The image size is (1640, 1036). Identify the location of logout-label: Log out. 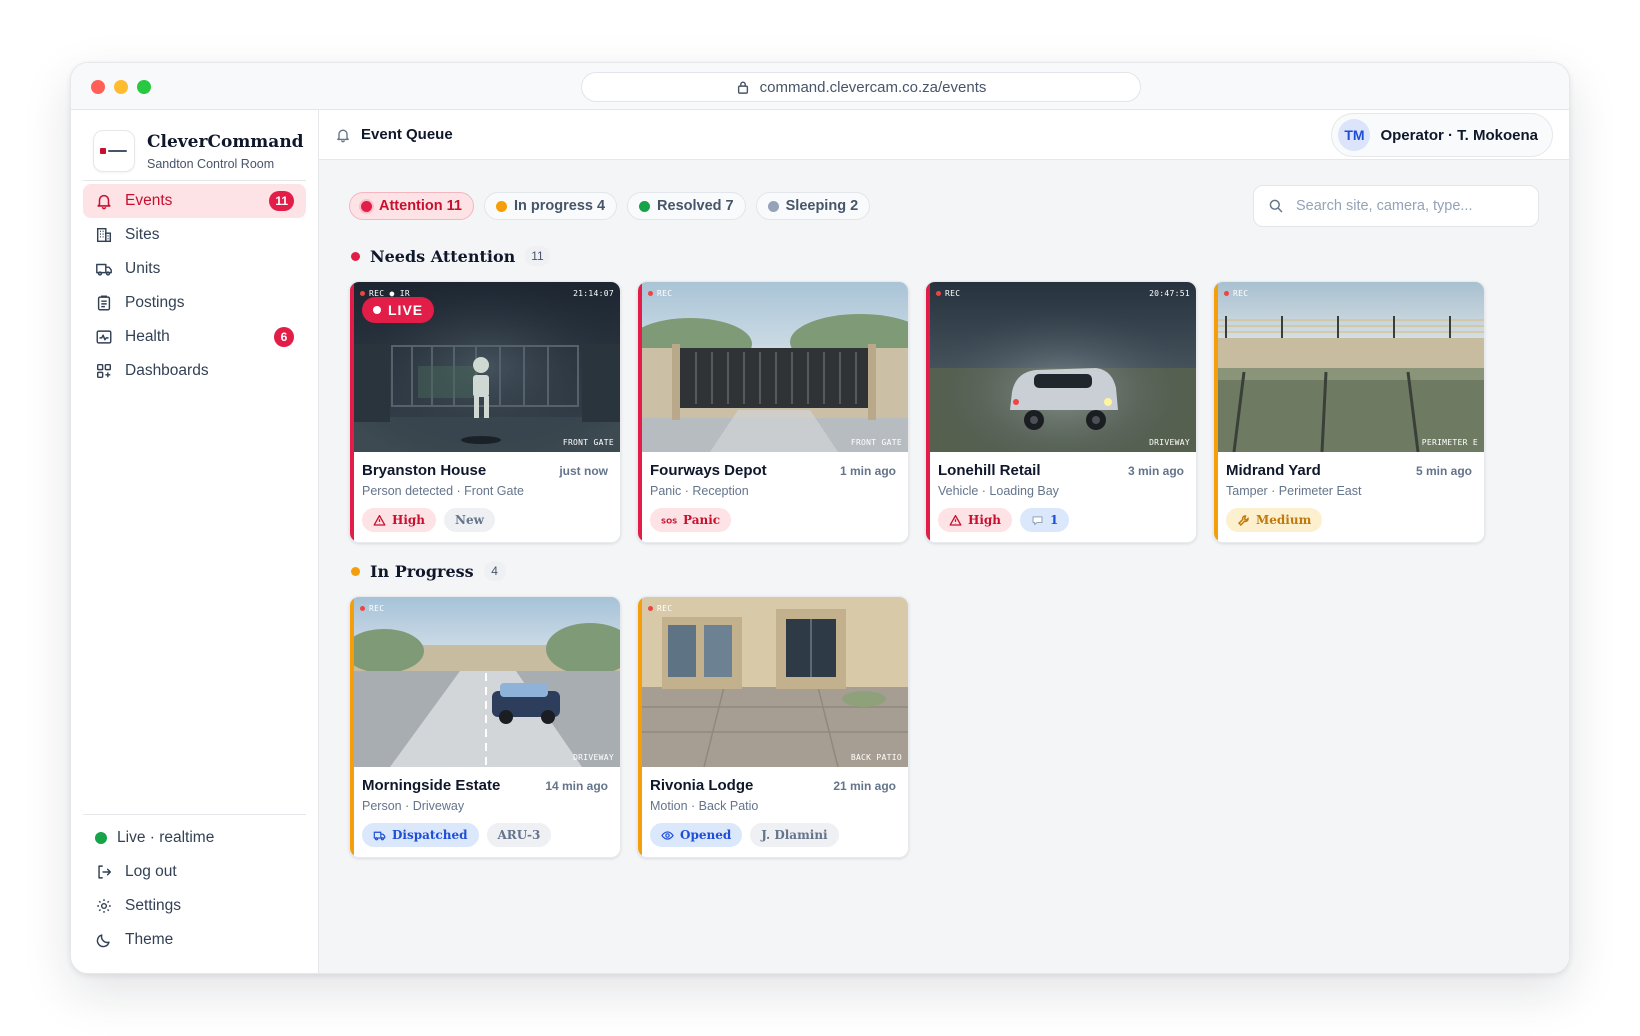
(151, 871).